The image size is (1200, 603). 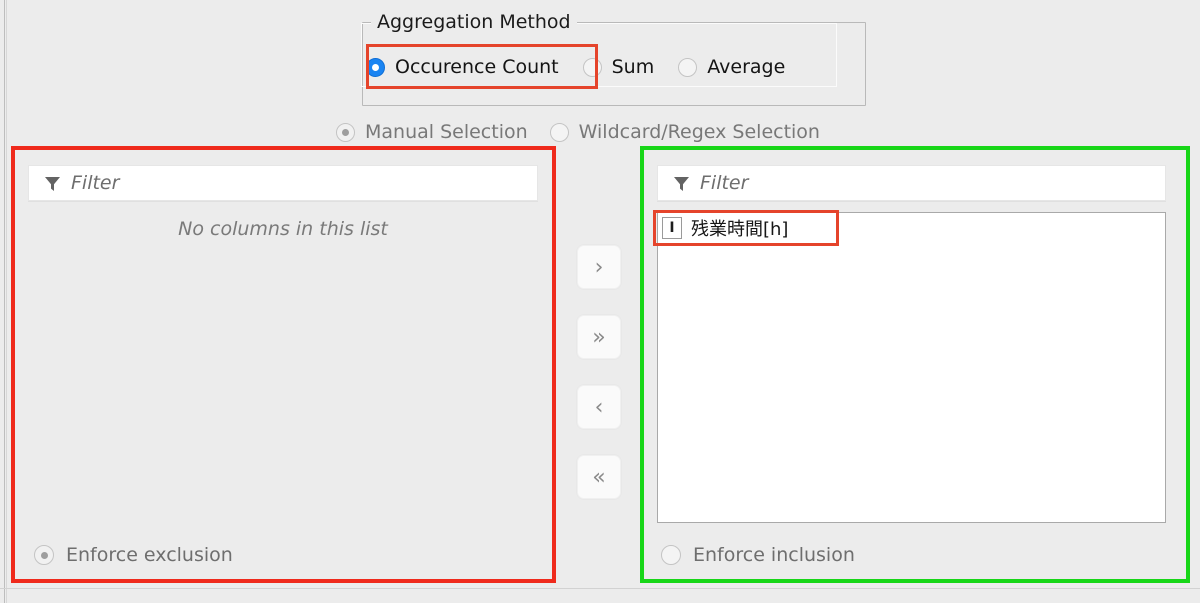 I want to click on radio-wildcard-regex-selection-label: Wildcard/Regex Selection, so click(x=699, y=132).